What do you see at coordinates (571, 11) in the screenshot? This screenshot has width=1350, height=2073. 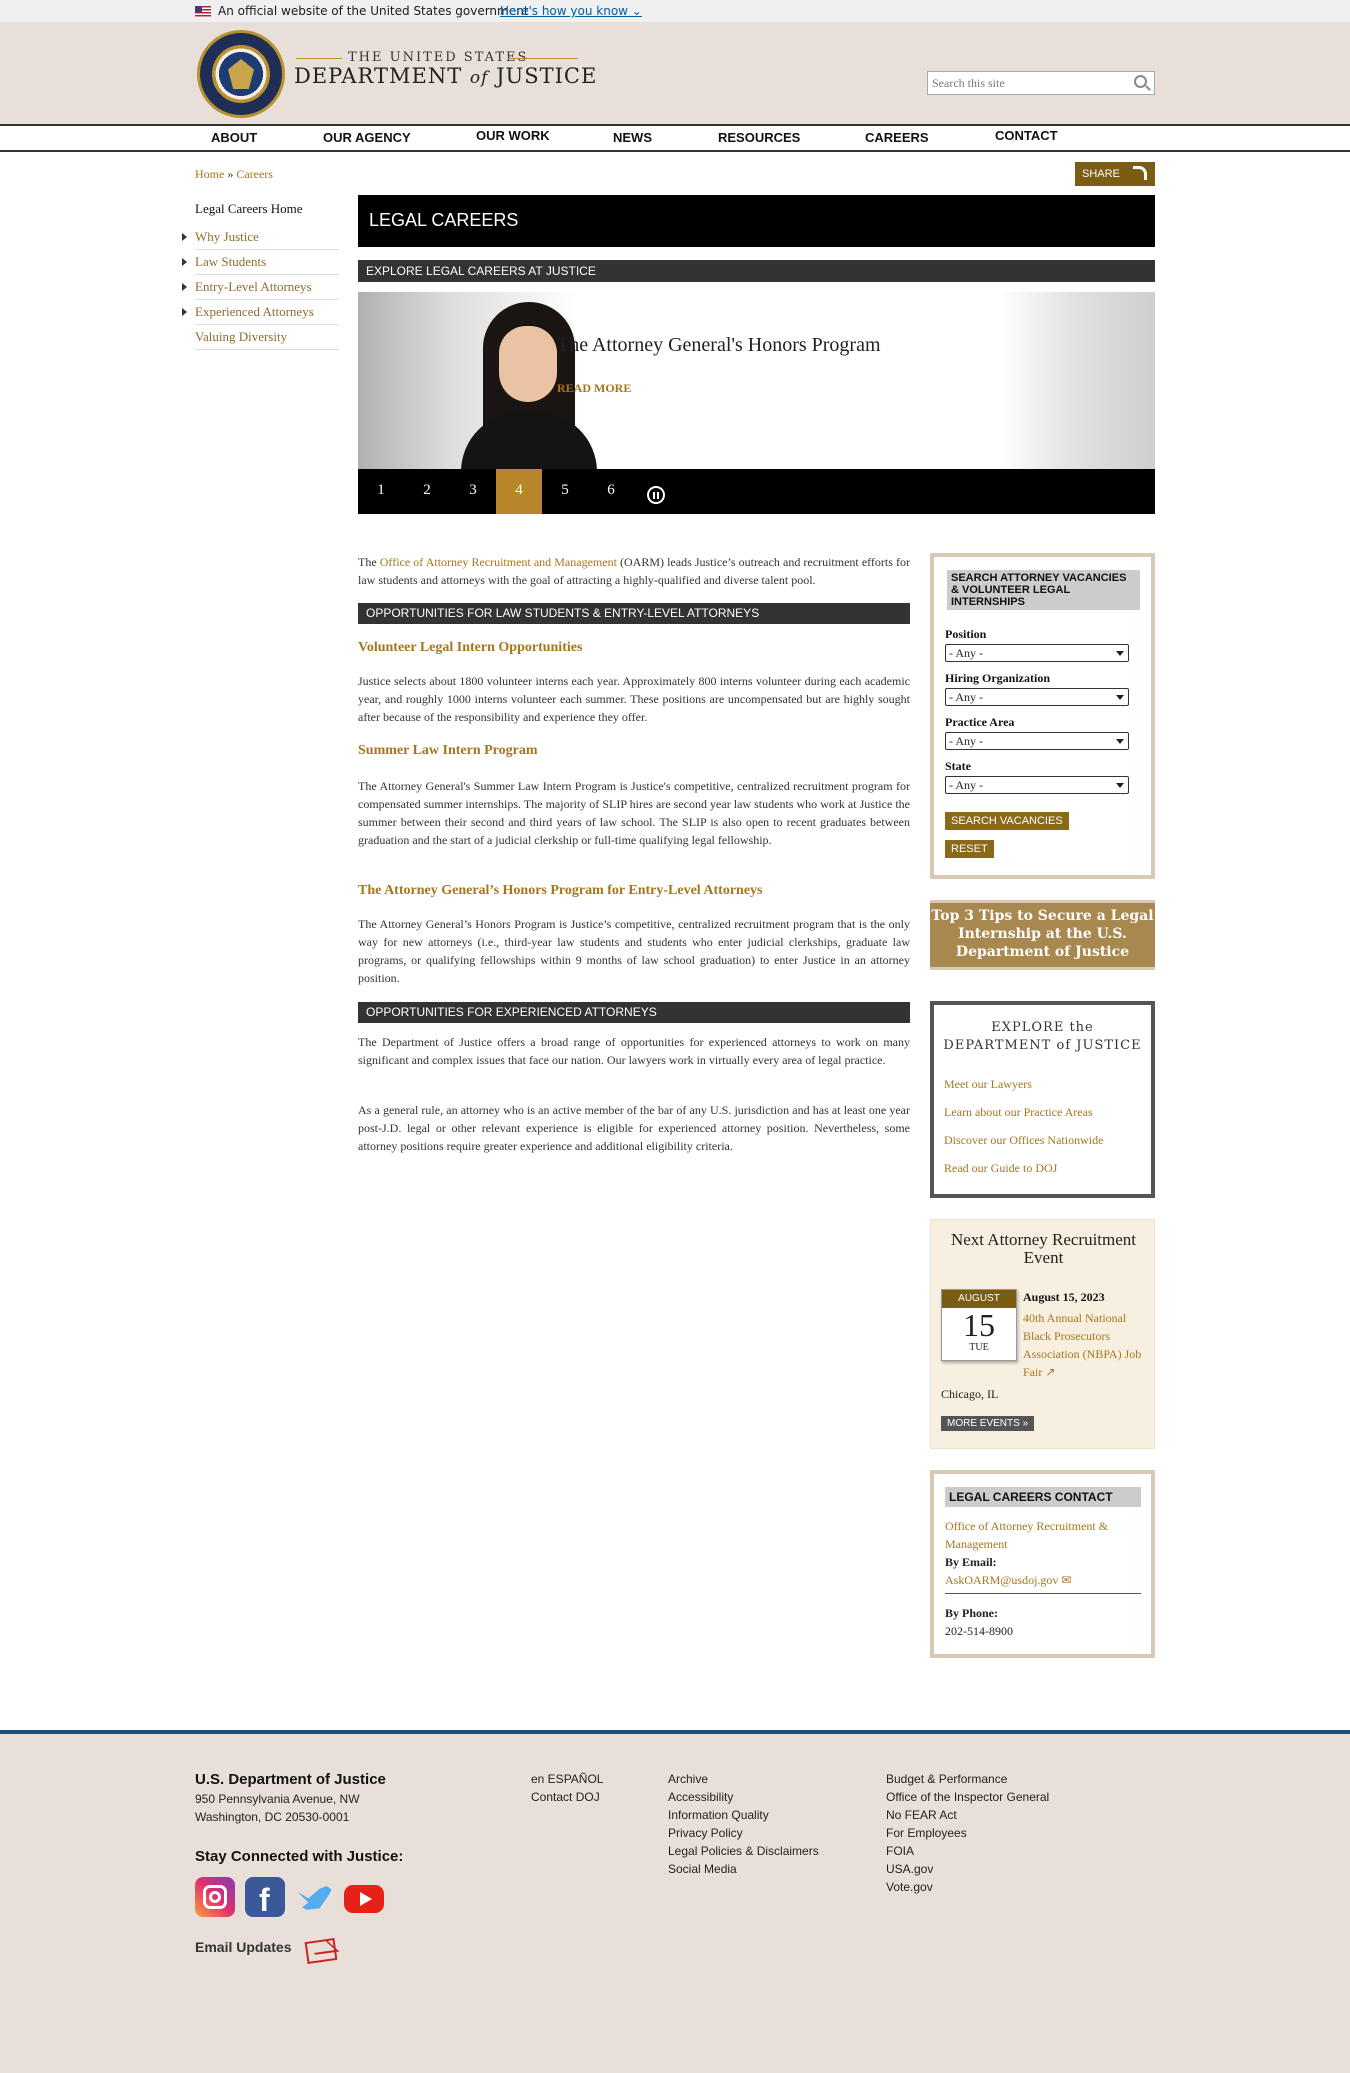 I see `heres-how-you-know-link: Here's how you know ⌄` at bounding box center [571, 11].